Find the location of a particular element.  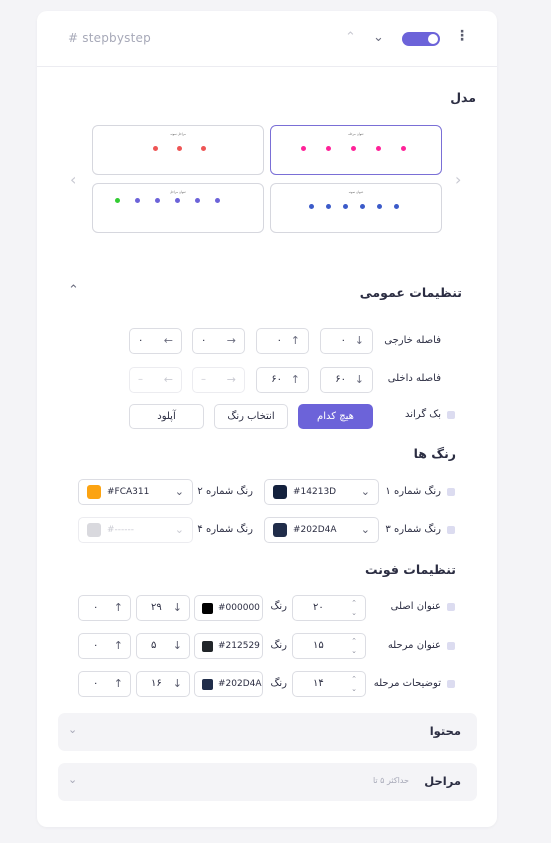

model-thumb-1: مراحل نمونه is located at coordinates (178, 150).